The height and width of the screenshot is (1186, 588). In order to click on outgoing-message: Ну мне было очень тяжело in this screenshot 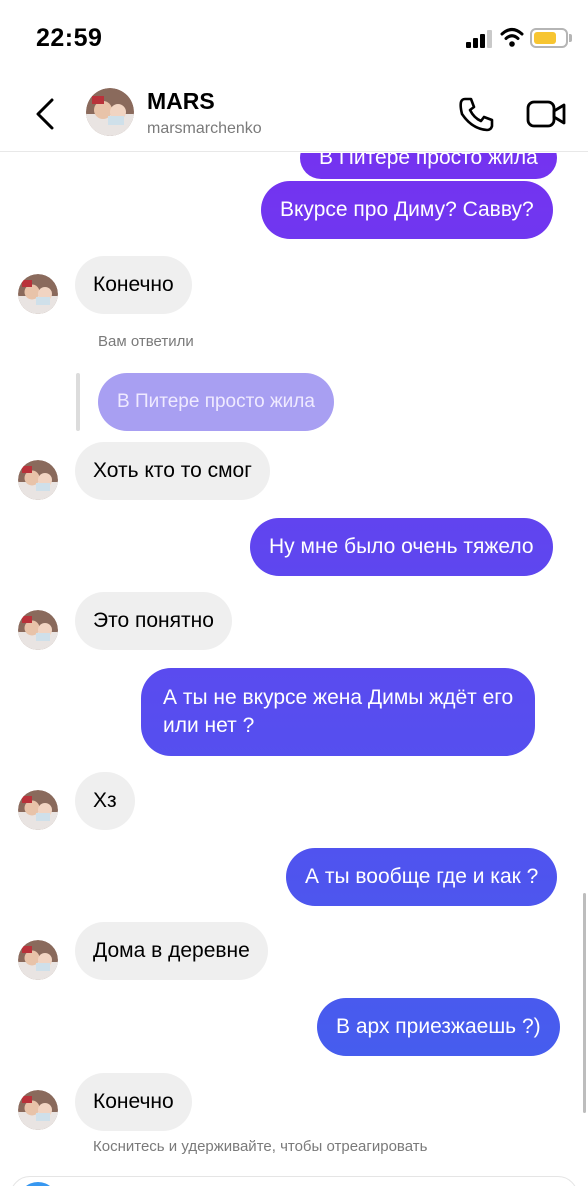, I will do `click(401, 547)`.